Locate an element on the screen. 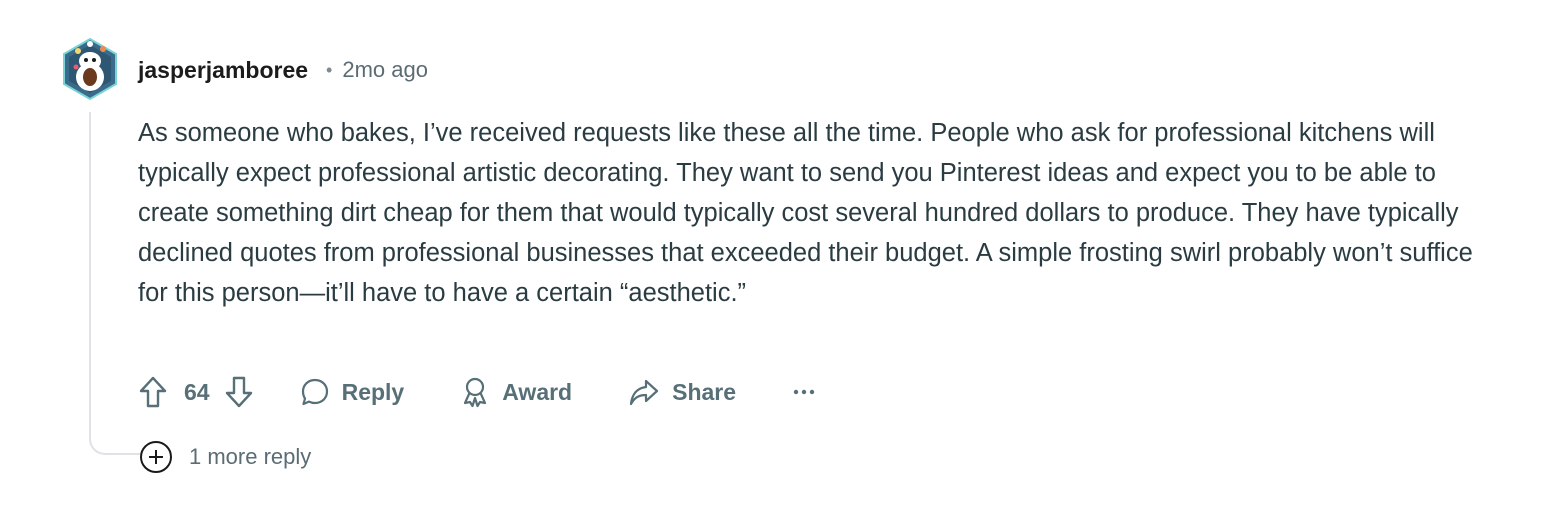 The height and width of the screenshot is (514, 1556). upvote-arrow-icon is located at coordinates (153, 392).